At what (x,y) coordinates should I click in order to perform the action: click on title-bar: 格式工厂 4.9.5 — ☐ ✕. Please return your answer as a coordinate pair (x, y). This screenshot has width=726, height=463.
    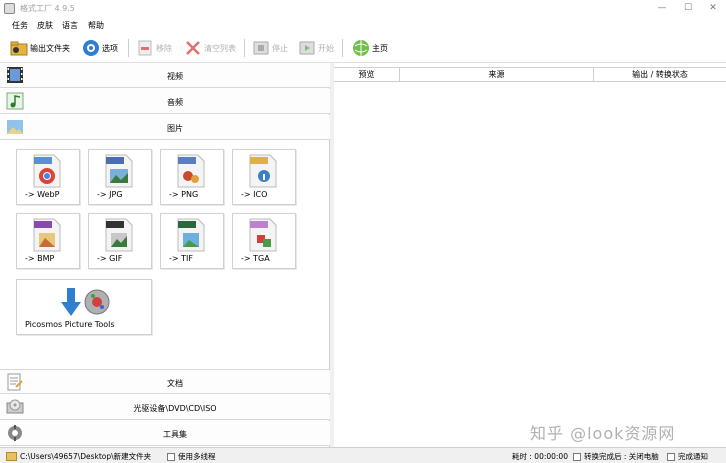
    Looking at the image, I should click on (363, 8).